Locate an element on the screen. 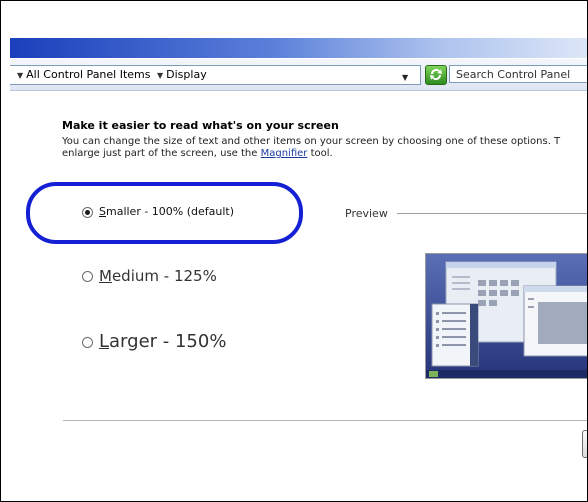 The image size is (588, 502). radio-larger is located at coordinates (87, 342).